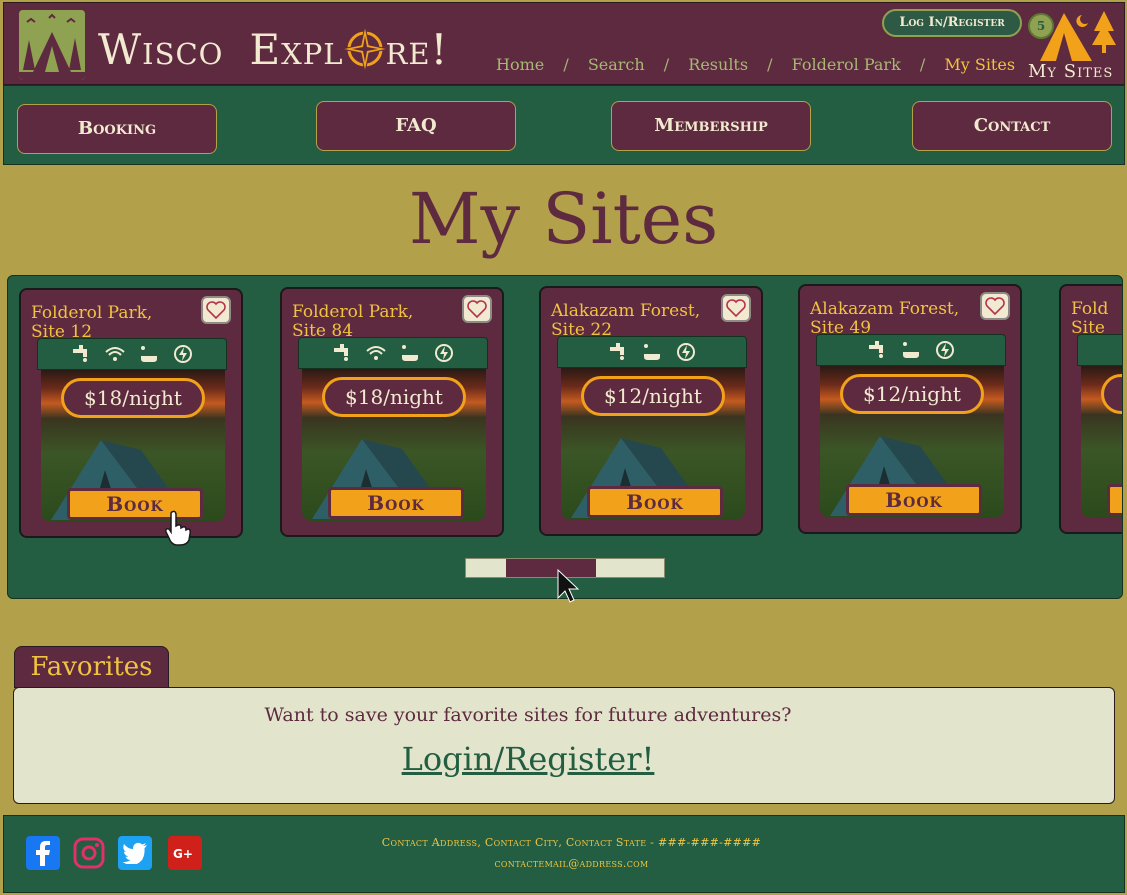 The height and width of the screenshot is (895, 1127). Describe the element at coordinates (161, 49) in the screenshot. I see `brand-word-1: Wisco` at that location.